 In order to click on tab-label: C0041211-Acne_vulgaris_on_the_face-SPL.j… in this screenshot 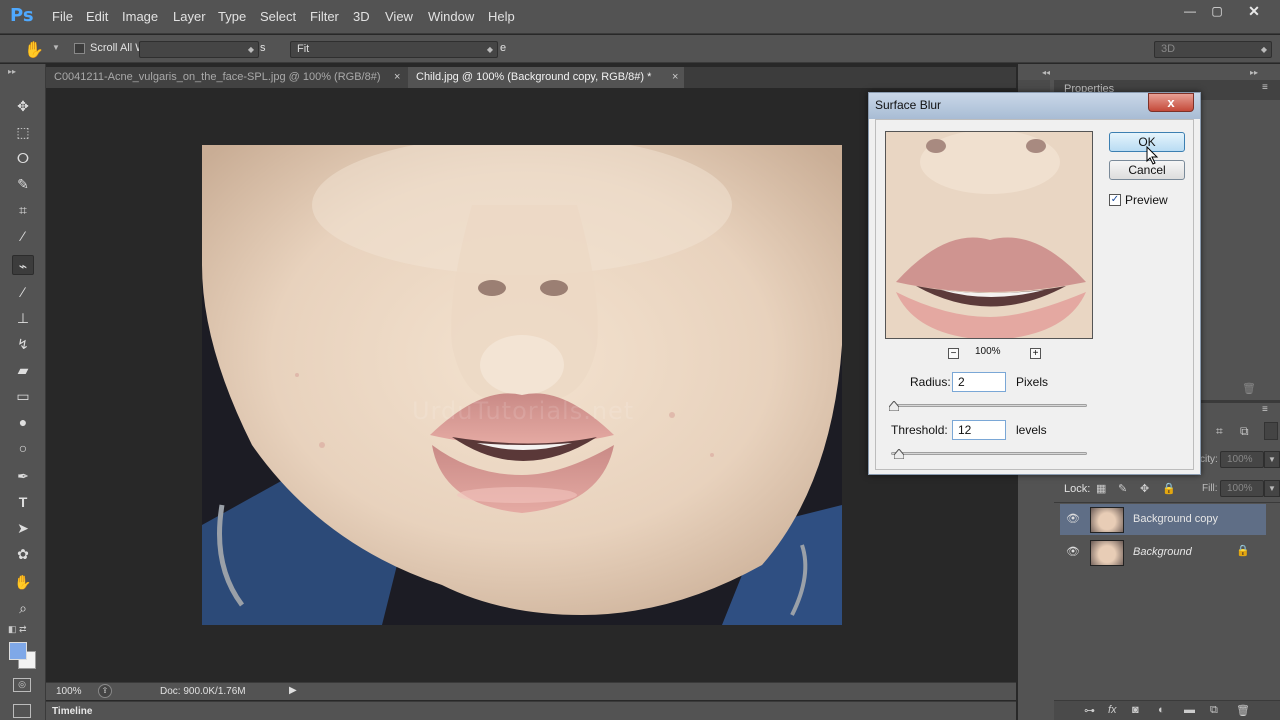, I will do `click(217, 77)`.